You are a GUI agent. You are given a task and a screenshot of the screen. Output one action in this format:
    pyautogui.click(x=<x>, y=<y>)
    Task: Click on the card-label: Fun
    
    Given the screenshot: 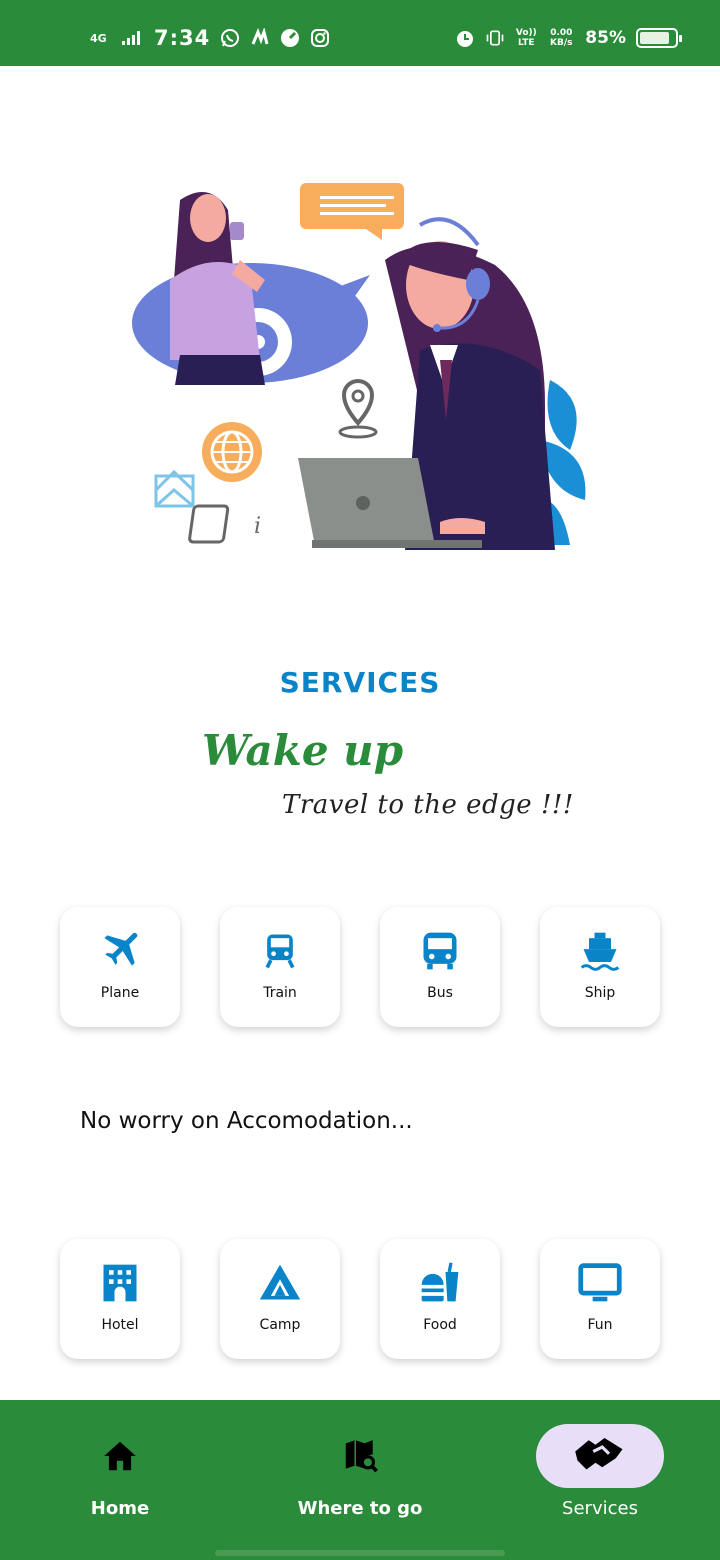 What is the action you would take?
    pyautogui.click(x=600, y=1325)
    